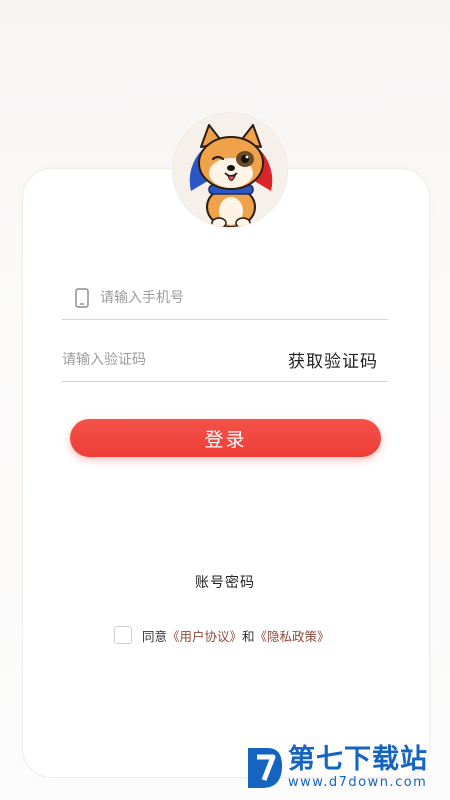  Describe the element at coordinates (204, 635) in the screenshot. I see `user-agreement-link: 《用户协议》` at that location.